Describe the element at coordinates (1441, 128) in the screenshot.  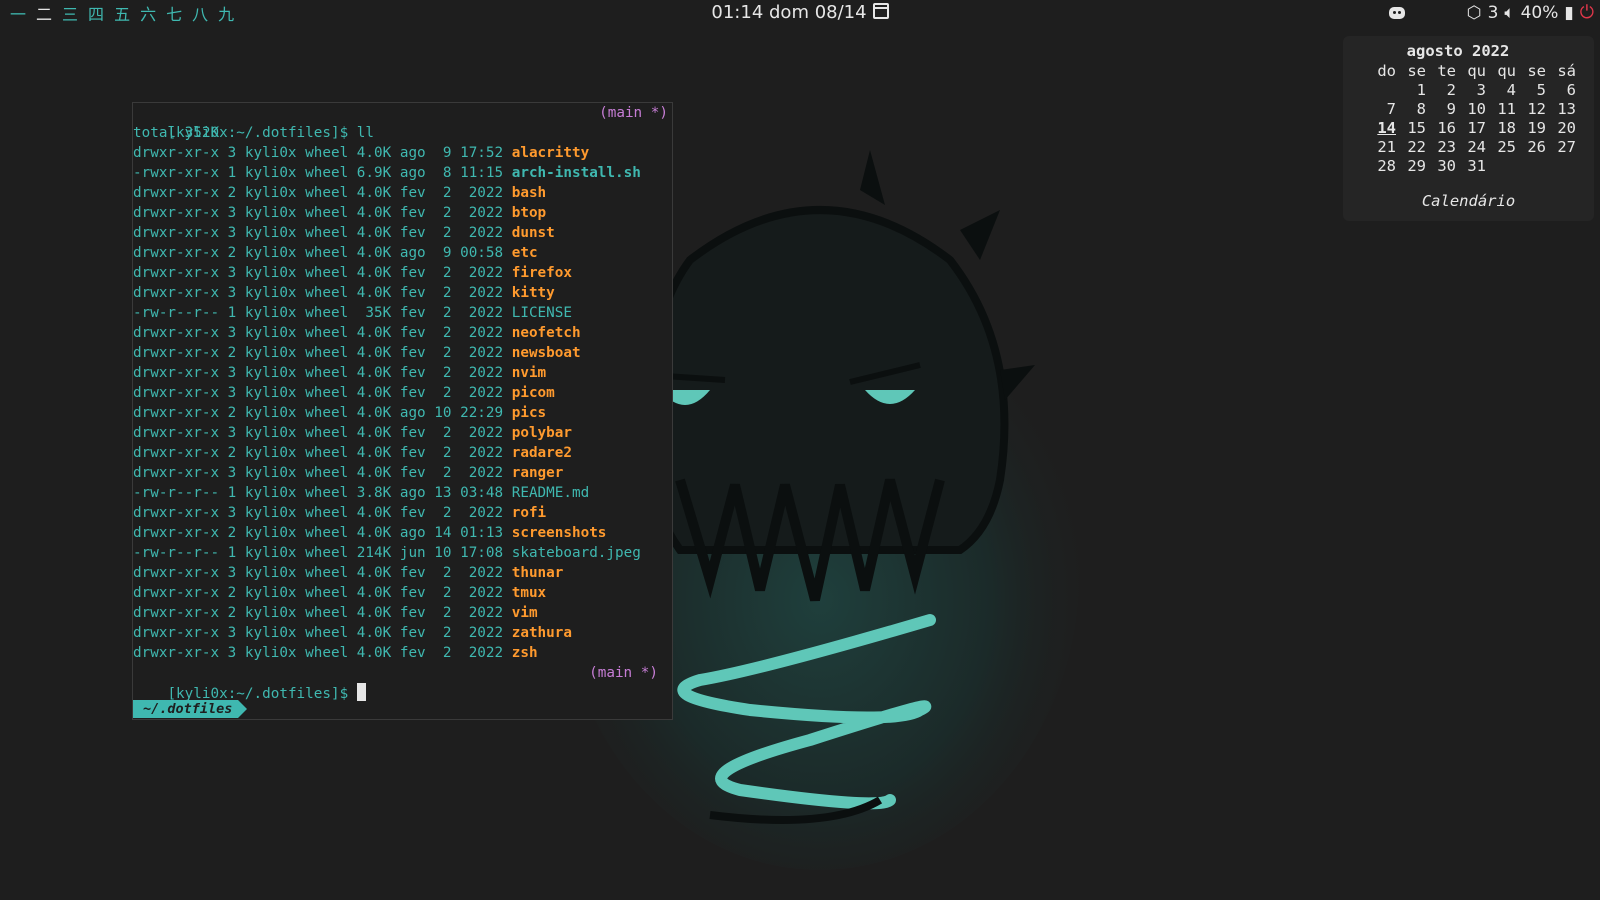
I see `calendar-day: 16` at that location.